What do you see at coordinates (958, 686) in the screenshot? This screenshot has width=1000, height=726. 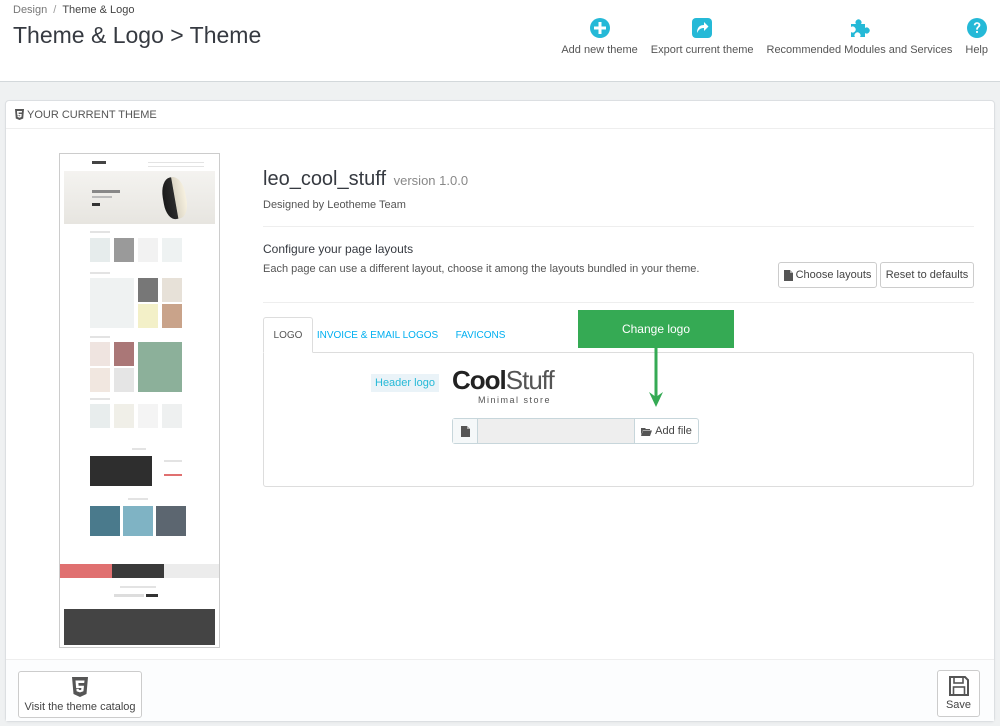 I see `save-icon` at bounding box center [958, 686].